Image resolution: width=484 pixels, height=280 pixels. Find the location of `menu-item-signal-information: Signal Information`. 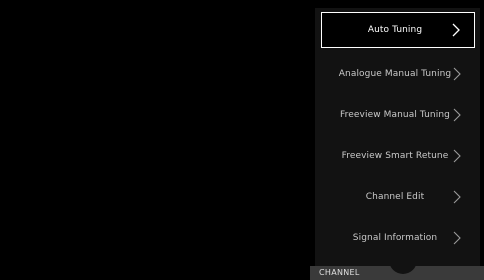

menu-item-signal-information: Signal Information is located at coordinates (398, 238).